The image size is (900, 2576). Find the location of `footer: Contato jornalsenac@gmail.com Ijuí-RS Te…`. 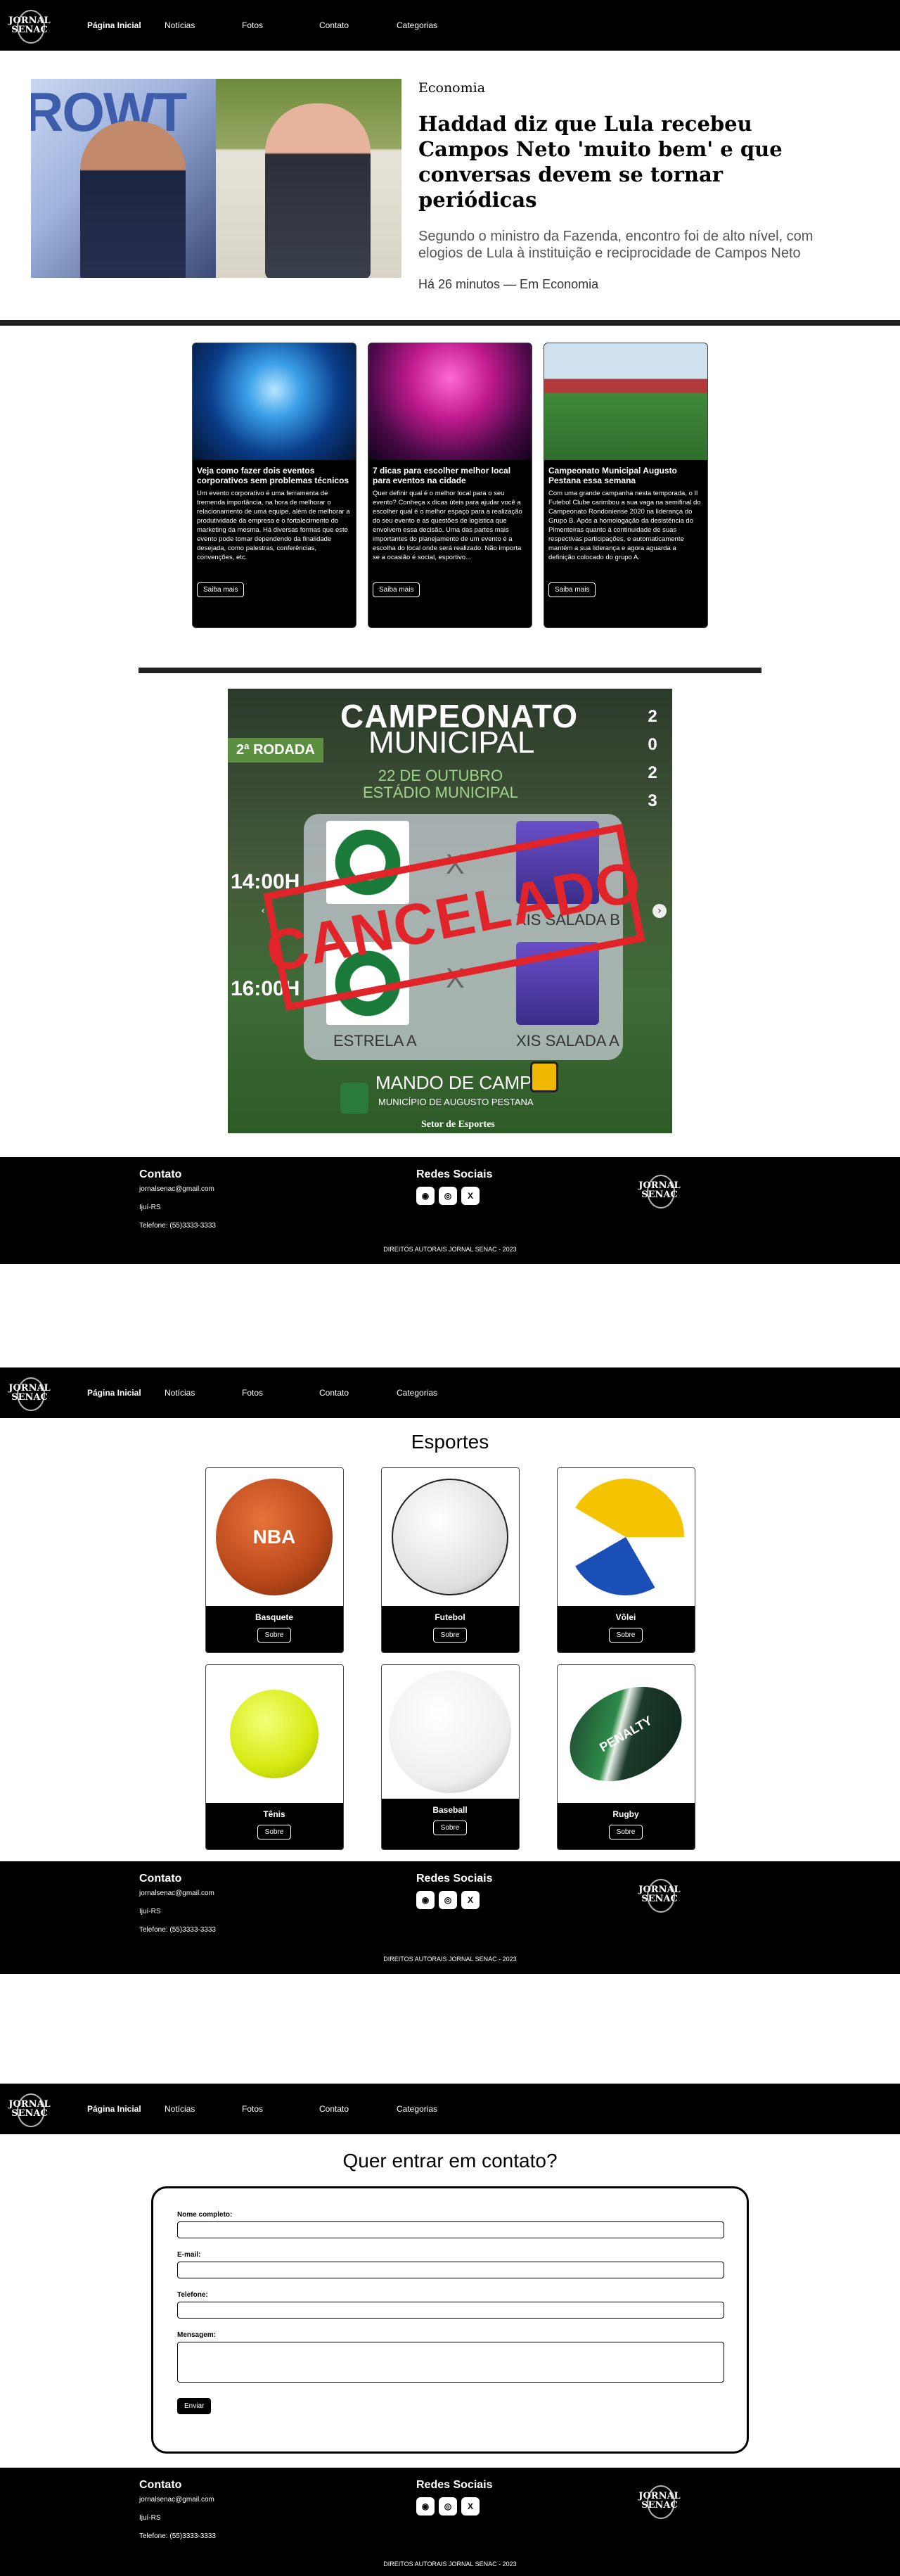

footer: Contato jornalsenac@gmail.com Ijuí-RS Te… is located at coordinates (450, 1210).